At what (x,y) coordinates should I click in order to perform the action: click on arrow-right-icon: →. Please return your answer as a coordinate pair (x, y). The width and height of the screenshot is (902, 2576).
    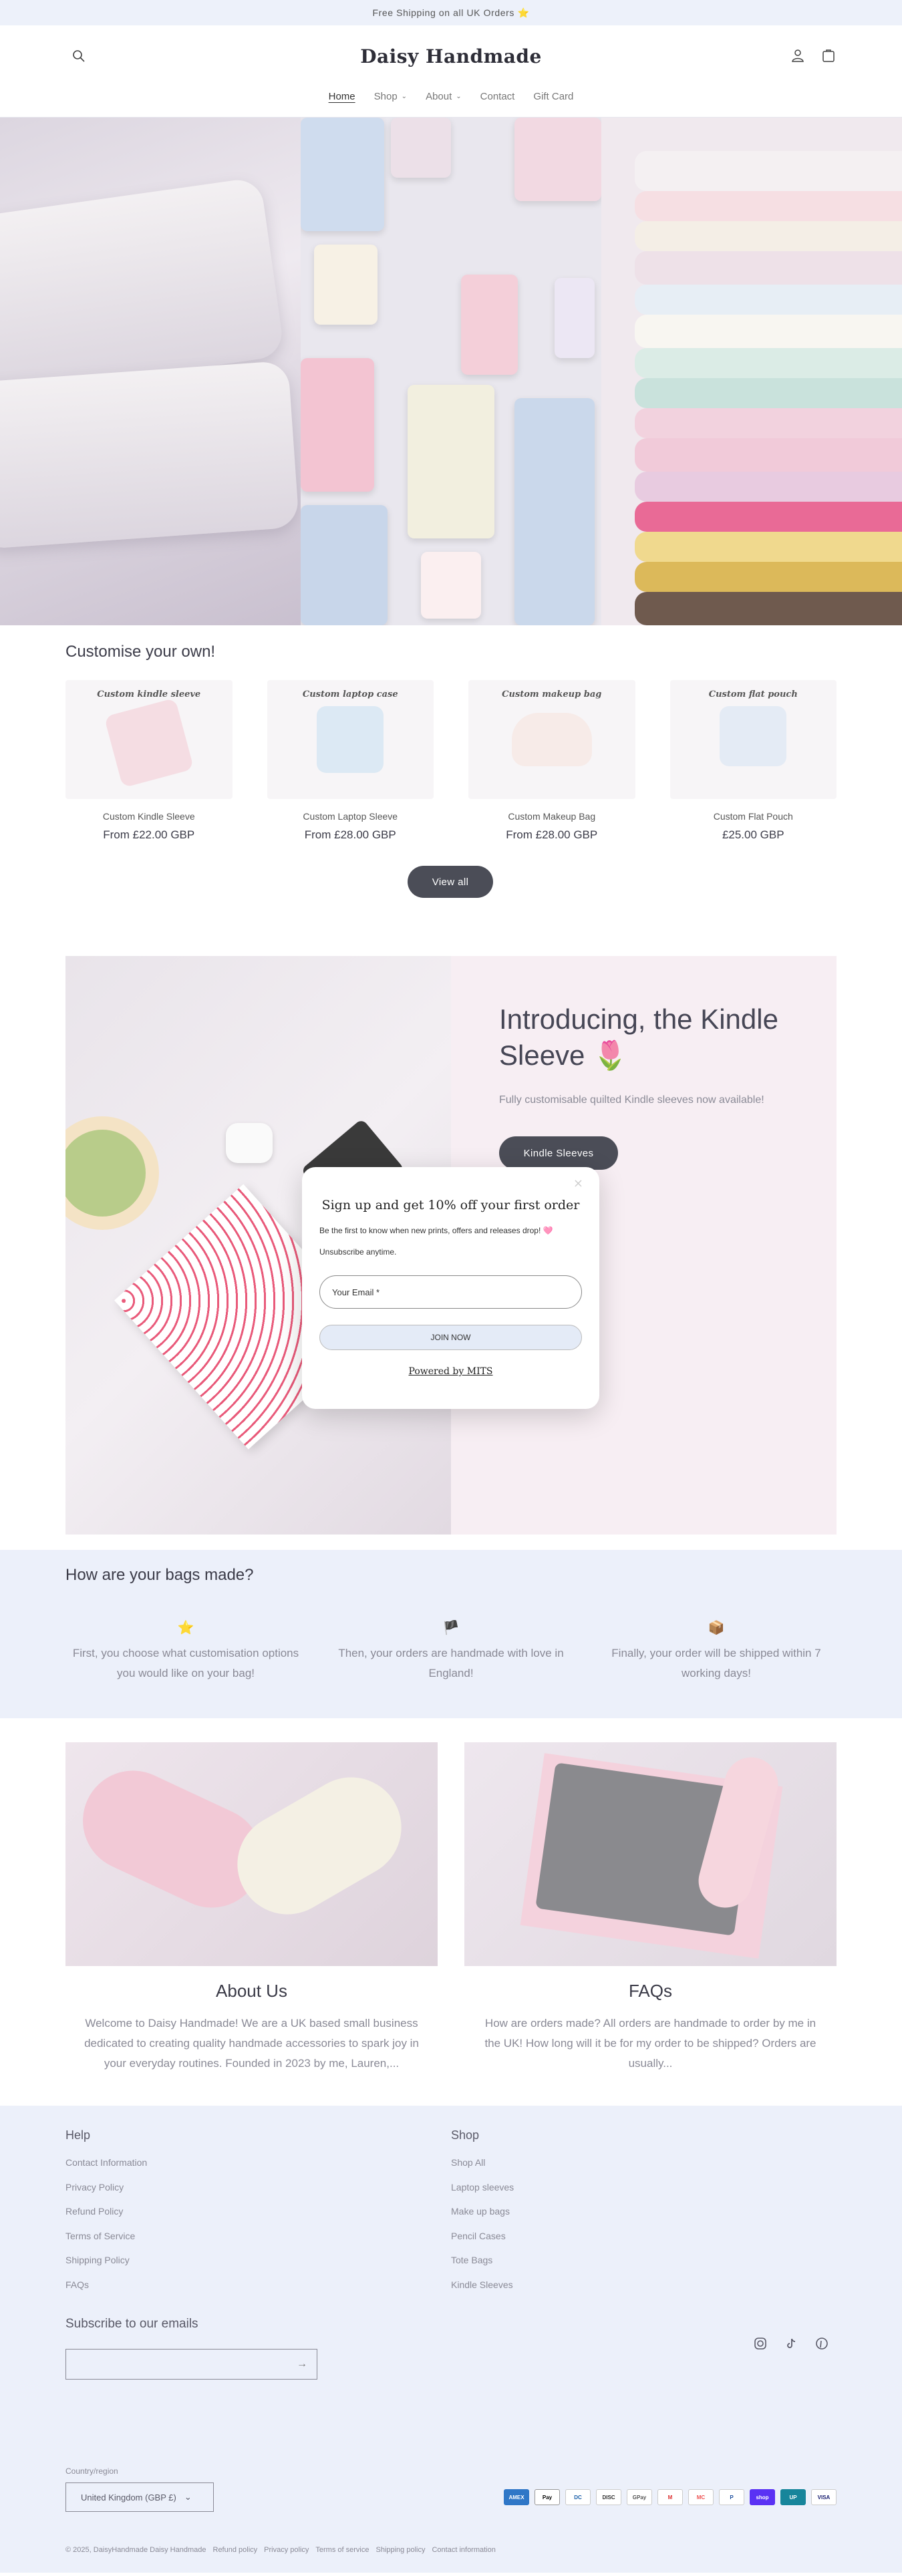
    Looking at the image, I should click on (302, 2364).